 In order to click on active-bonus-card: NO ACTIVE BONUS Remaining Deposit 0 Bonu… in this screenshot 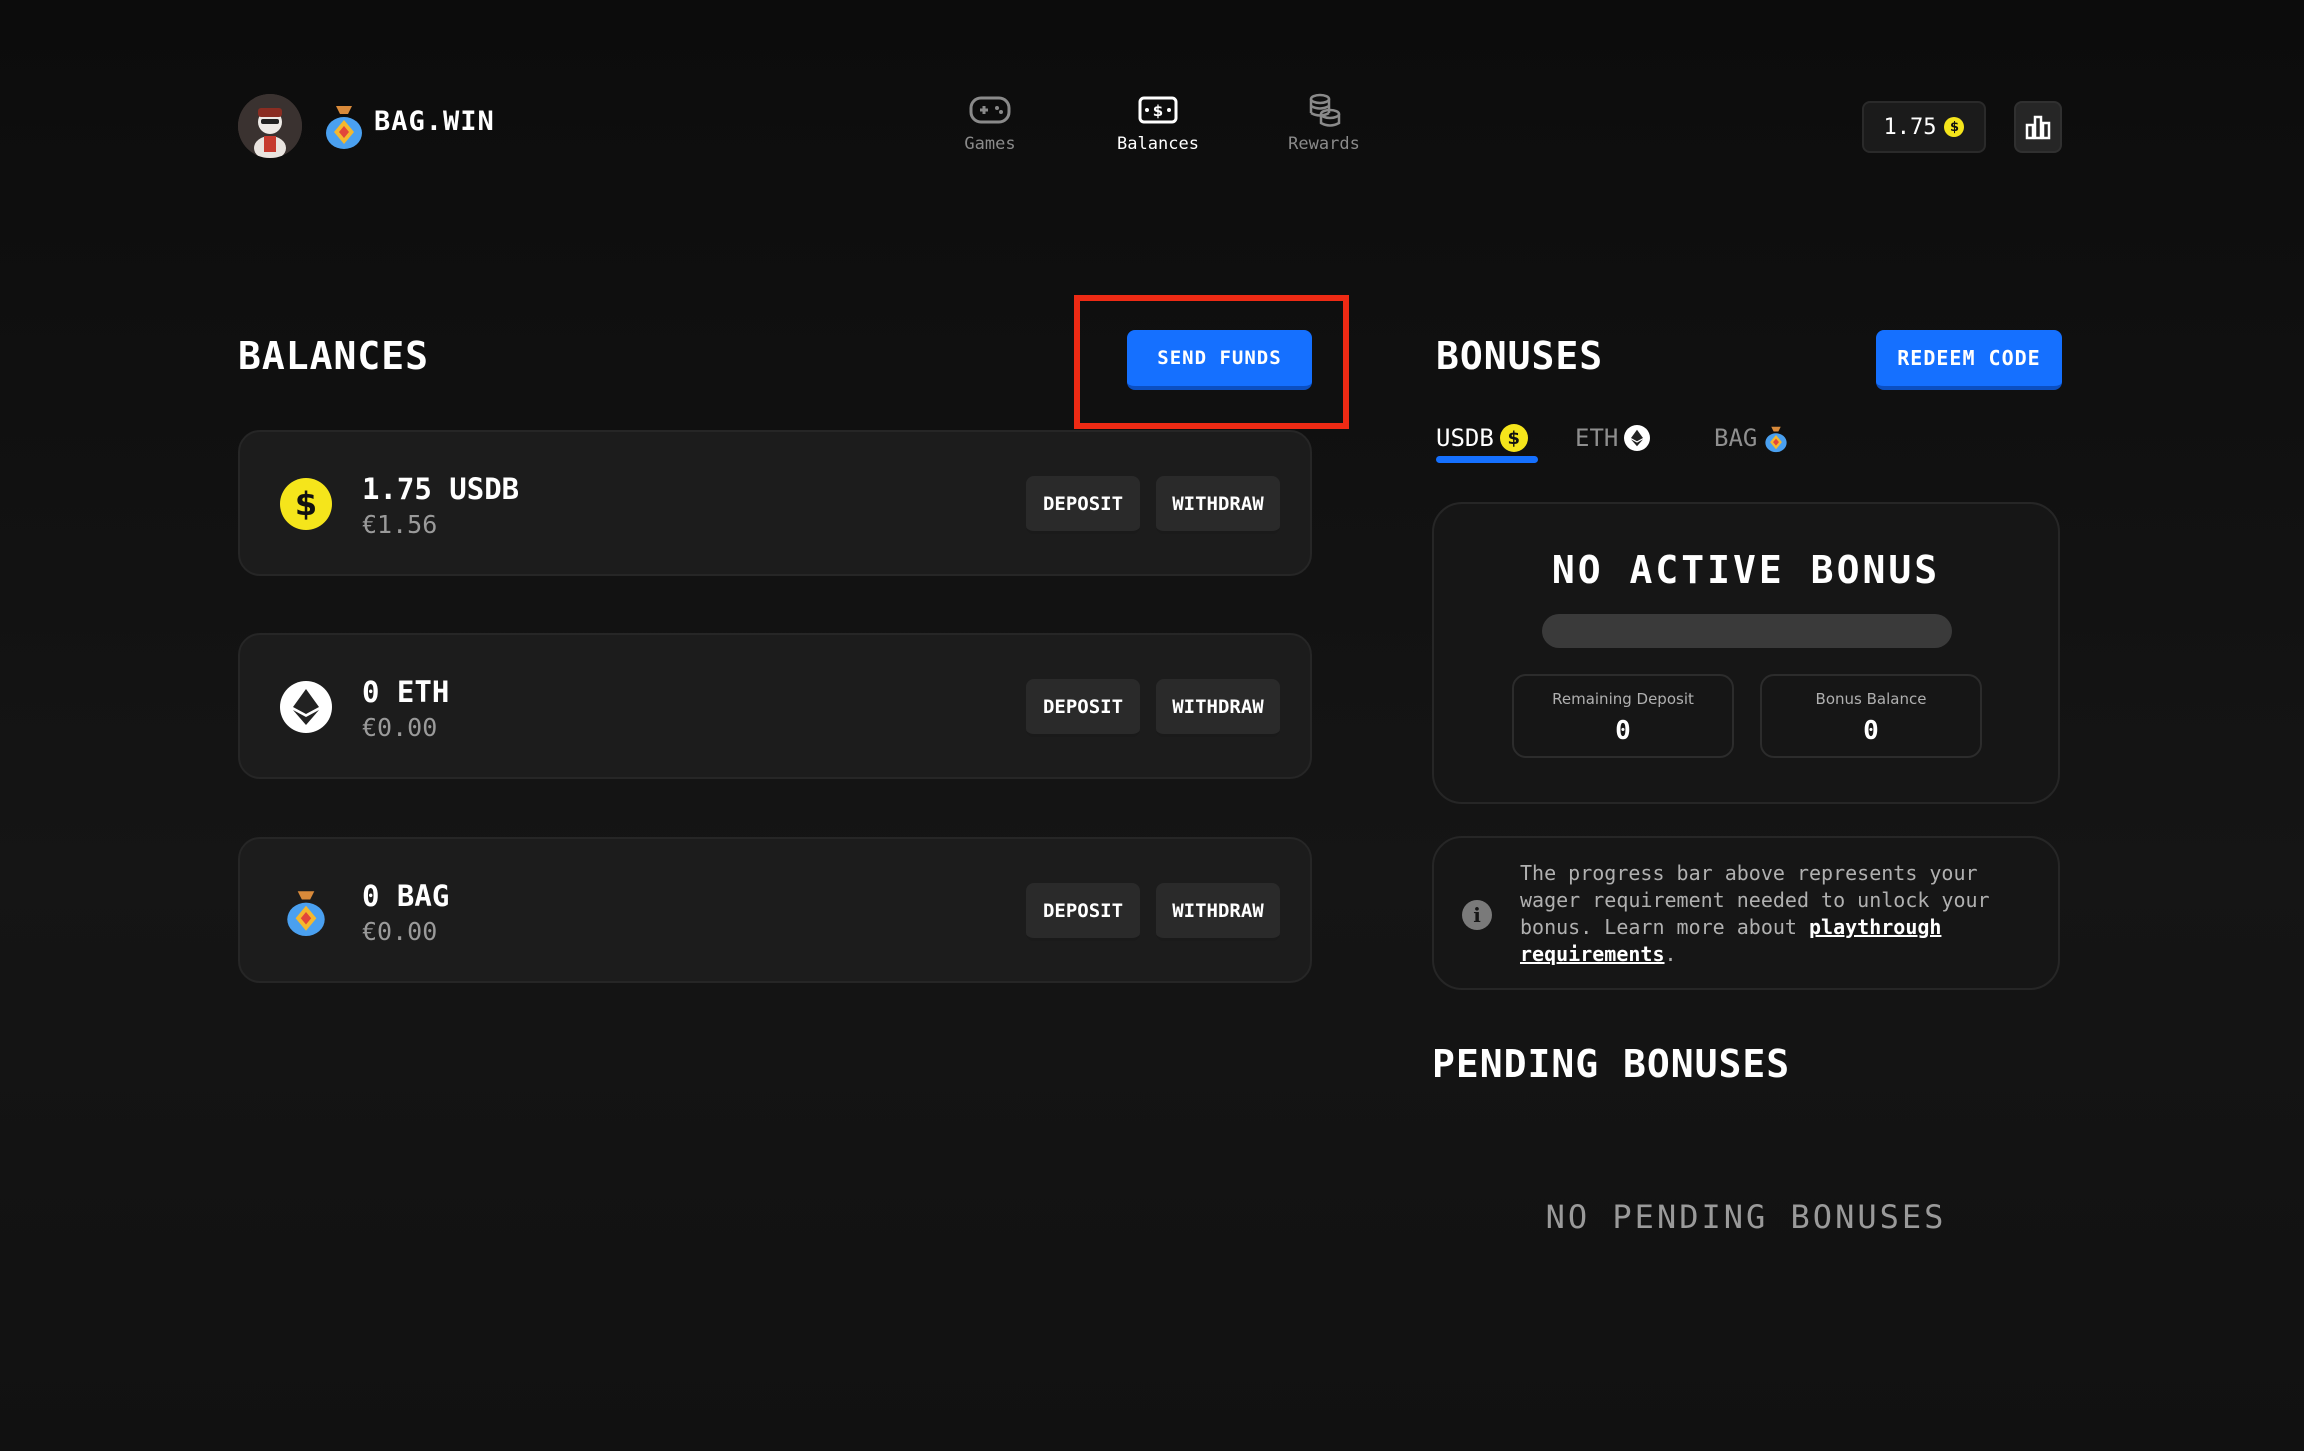, I will do `click(1746, 653)`.